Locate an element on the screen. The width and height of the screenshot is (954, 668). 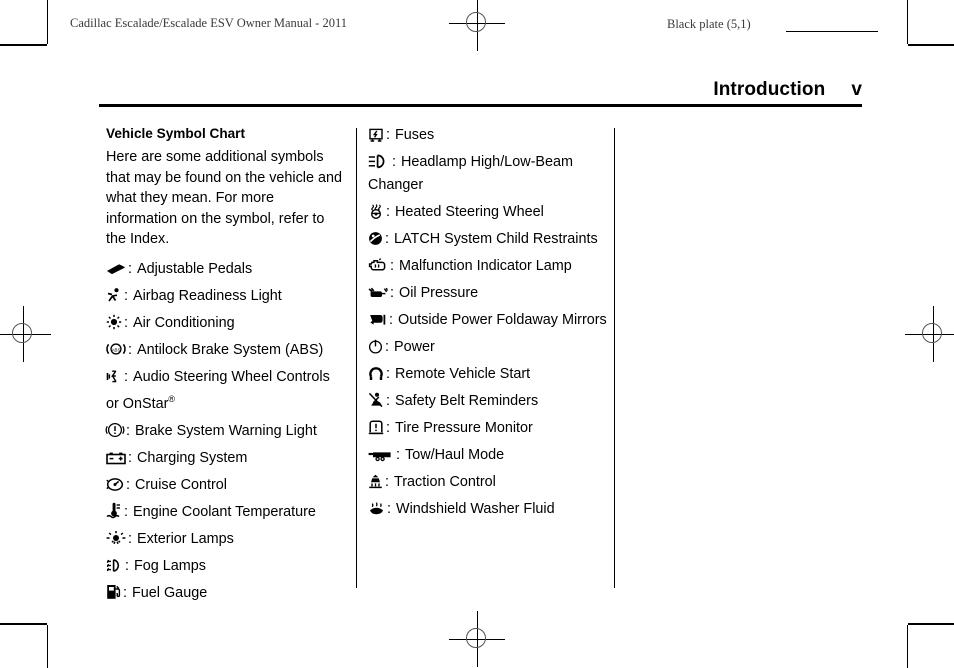
symbol-entry: : Safety Belt Reminders is located at coordinates (488, 401).